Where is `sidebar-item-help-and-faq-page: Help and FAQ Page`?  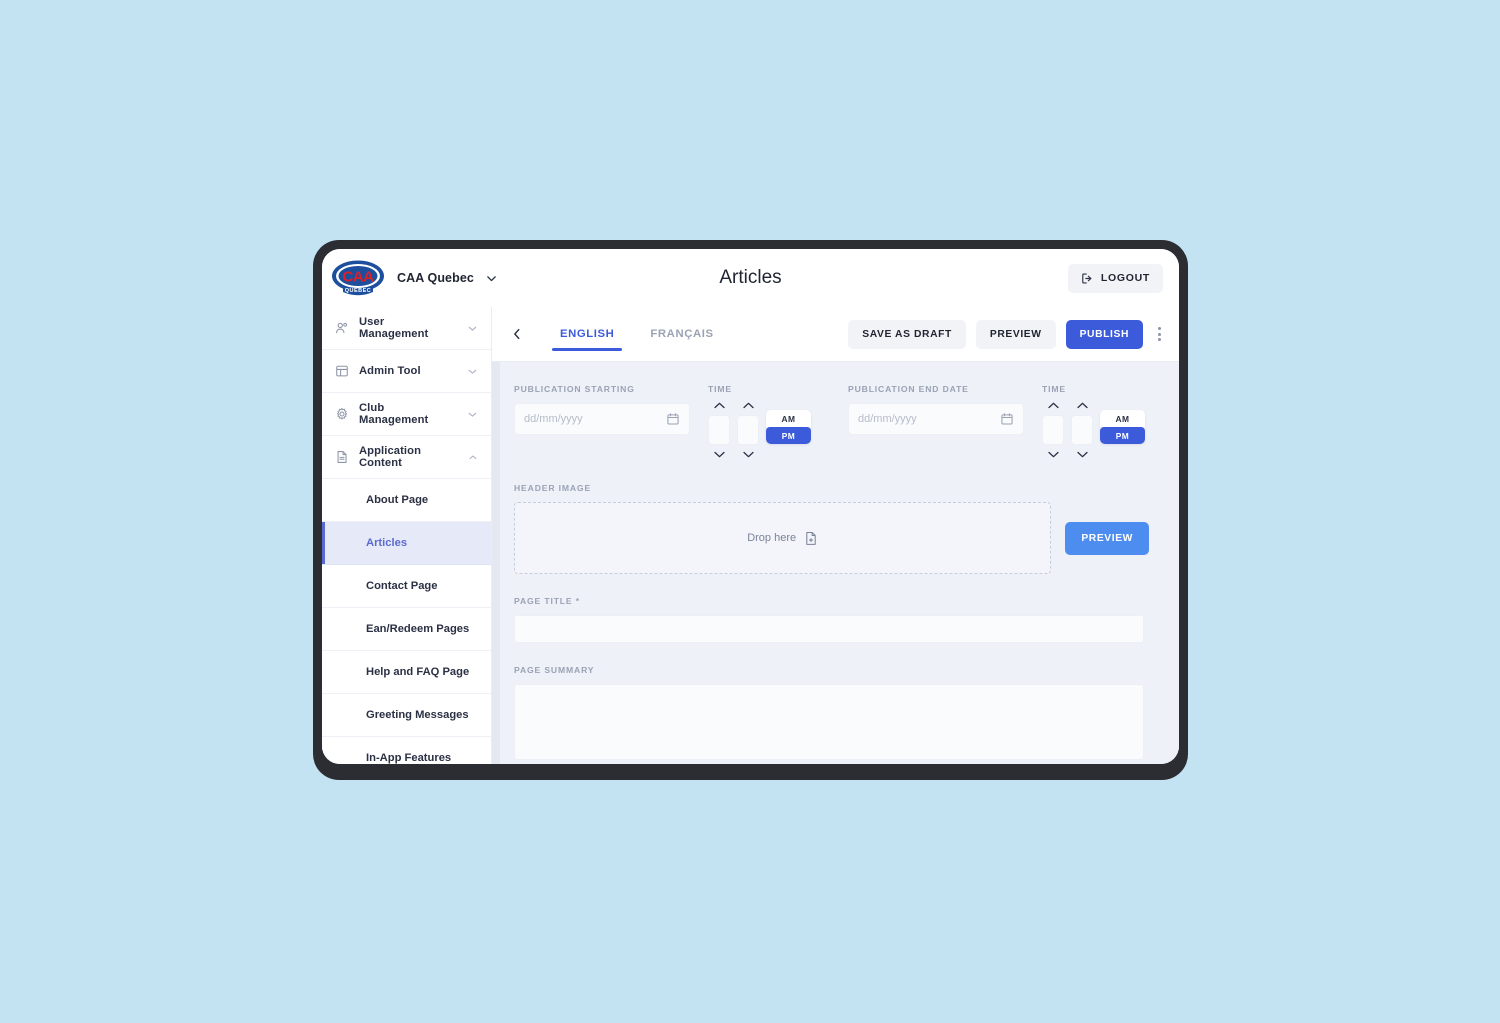
sidebar-item-help-and-faq-page: Help and FAQ Page is located at coordinates (406, 672).